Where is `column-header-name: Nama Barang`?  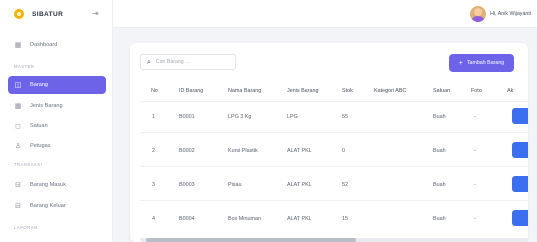 column-header-name: Nama Barang is located at coordinates (244, 91).